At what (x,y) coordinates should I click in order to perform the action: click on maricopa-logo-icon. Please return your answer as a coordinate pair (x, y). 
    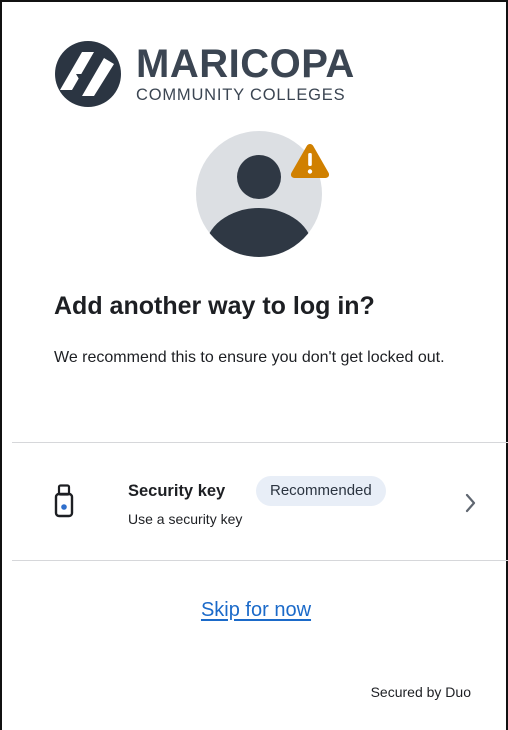
    Looking at the image, I should click on (88, 74).